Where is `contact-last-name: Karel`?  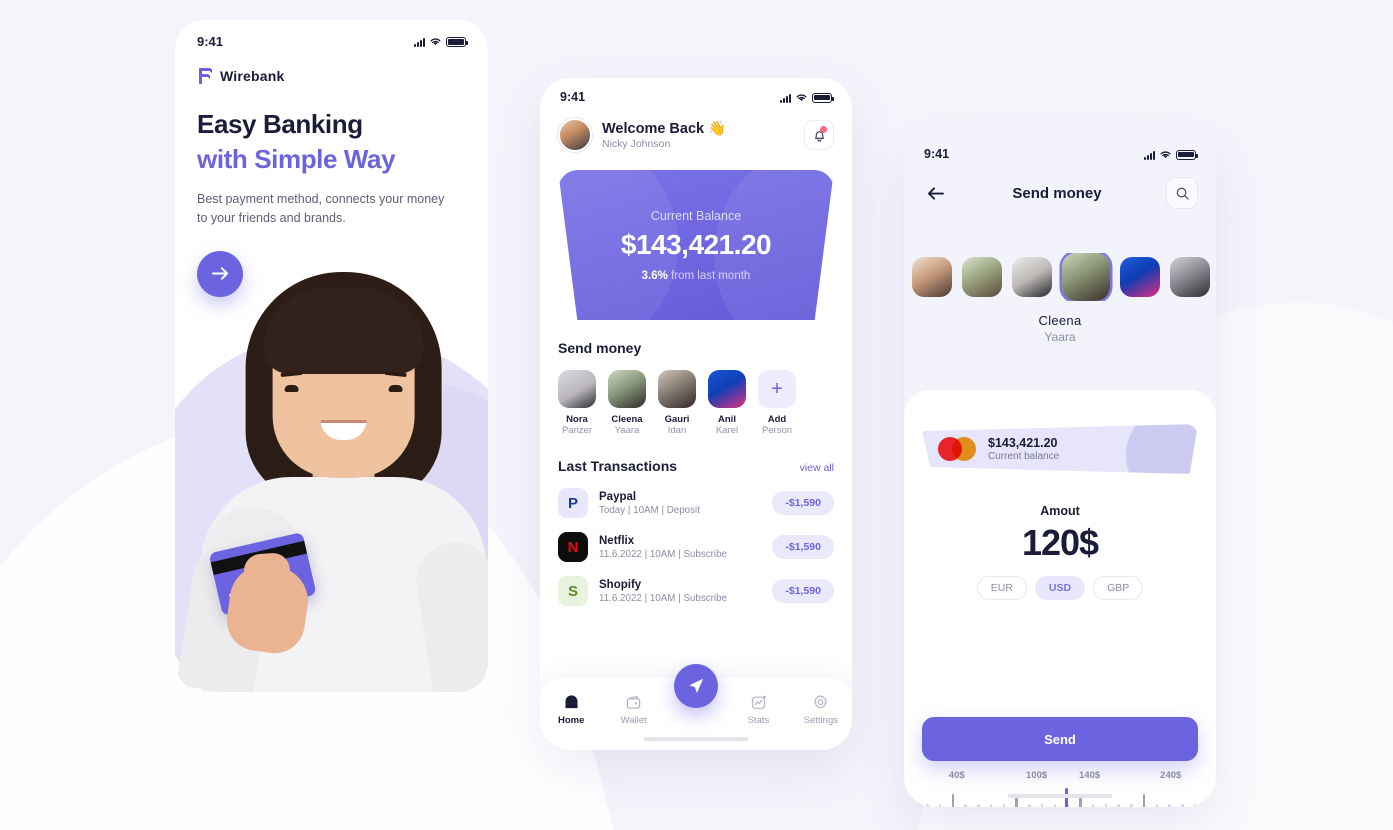 contact-last-name: Karel is located at coordinates (727, 430).